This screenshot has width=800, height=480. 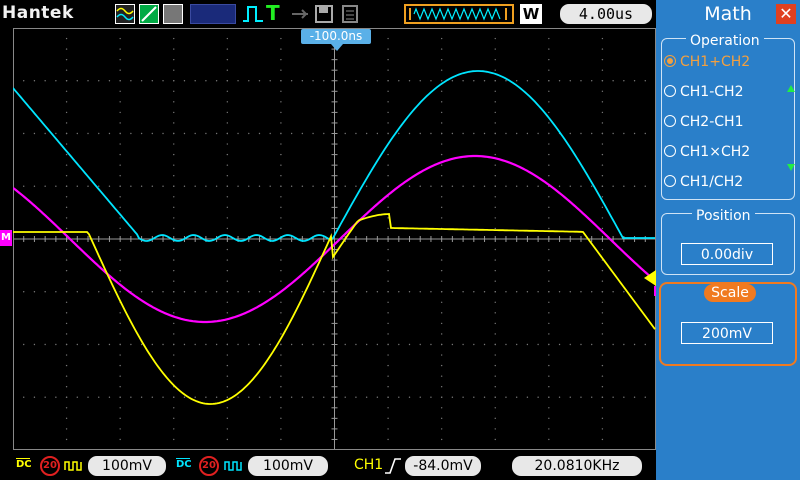 I want to click on memory-depth-indicator, so click(x=459, y=14).